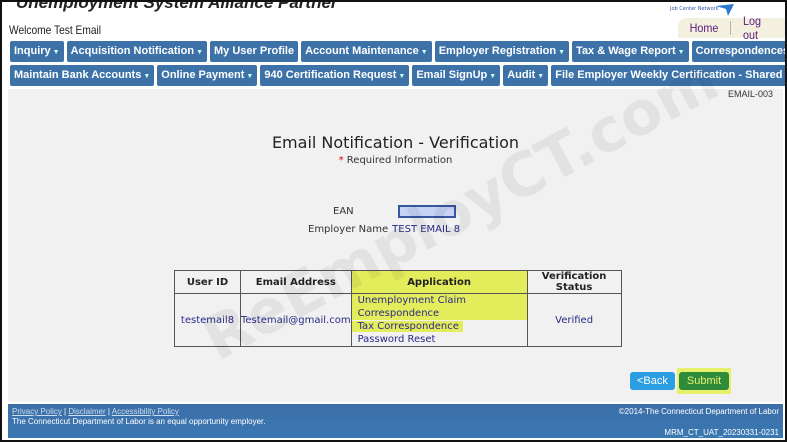  I want to click on nav-item: Inquiry ▼, so click(37, 51).